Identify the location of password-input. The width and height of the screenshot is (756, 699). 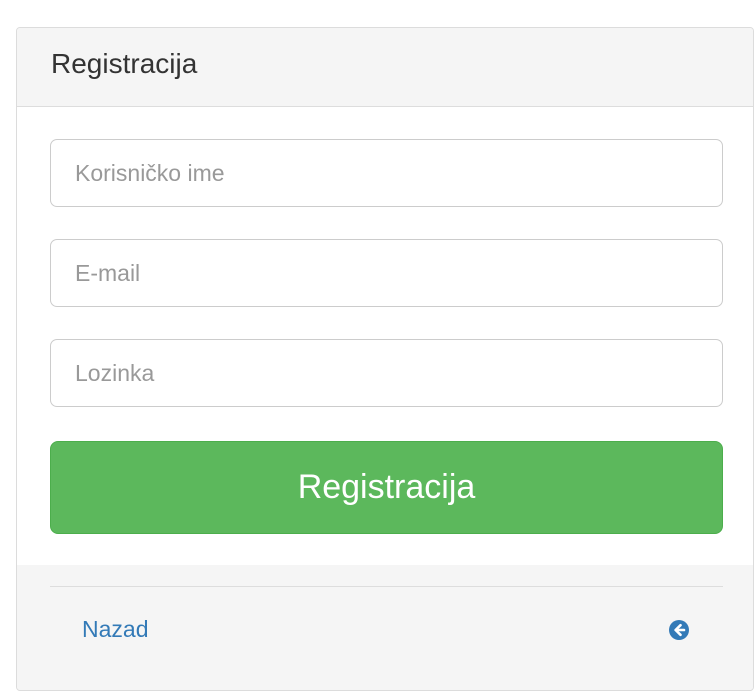
(386, 373).